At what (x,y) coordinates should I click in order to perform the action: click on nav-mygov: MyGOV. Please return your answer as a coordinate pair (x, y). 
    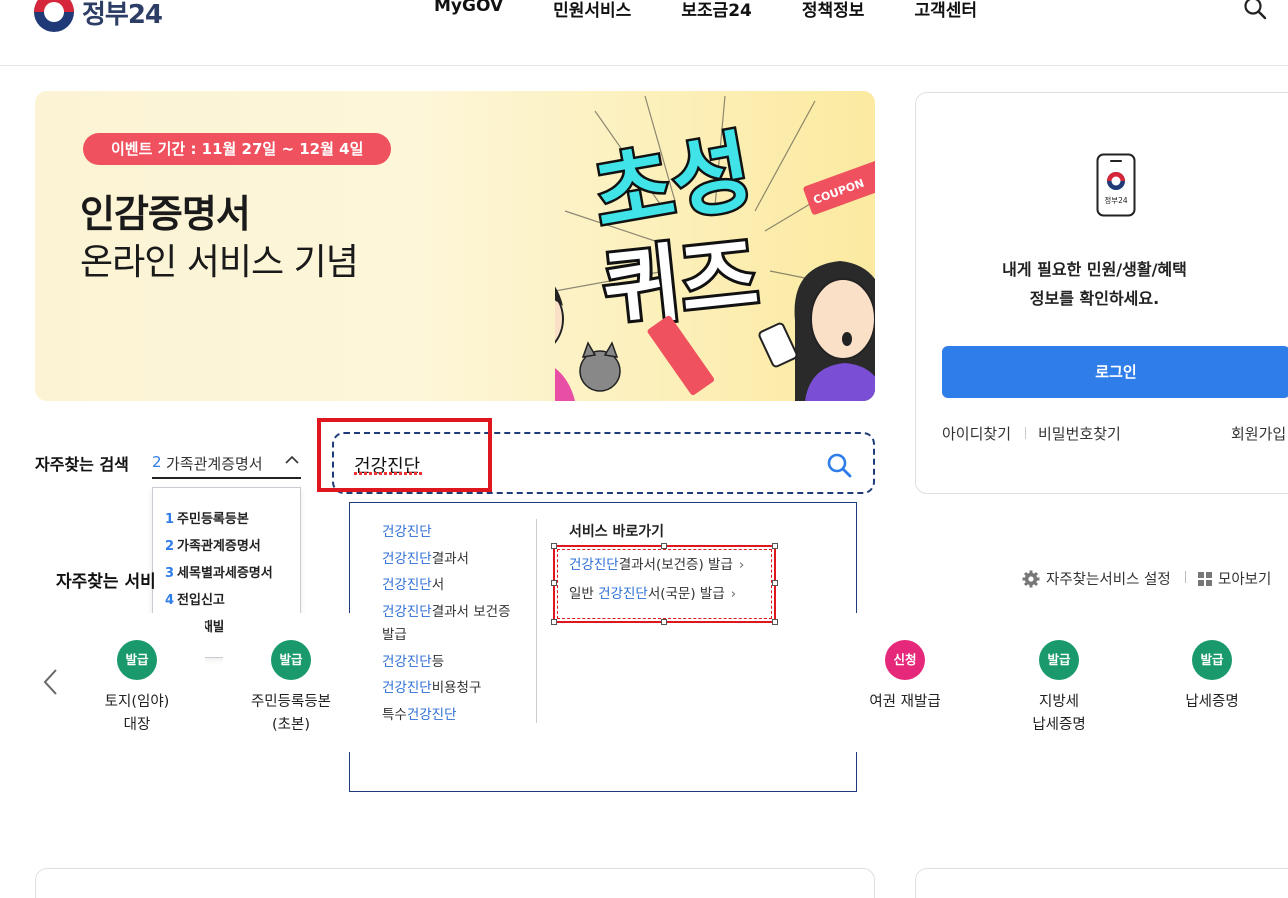
    Looking at the image, I should click on (468, 10).